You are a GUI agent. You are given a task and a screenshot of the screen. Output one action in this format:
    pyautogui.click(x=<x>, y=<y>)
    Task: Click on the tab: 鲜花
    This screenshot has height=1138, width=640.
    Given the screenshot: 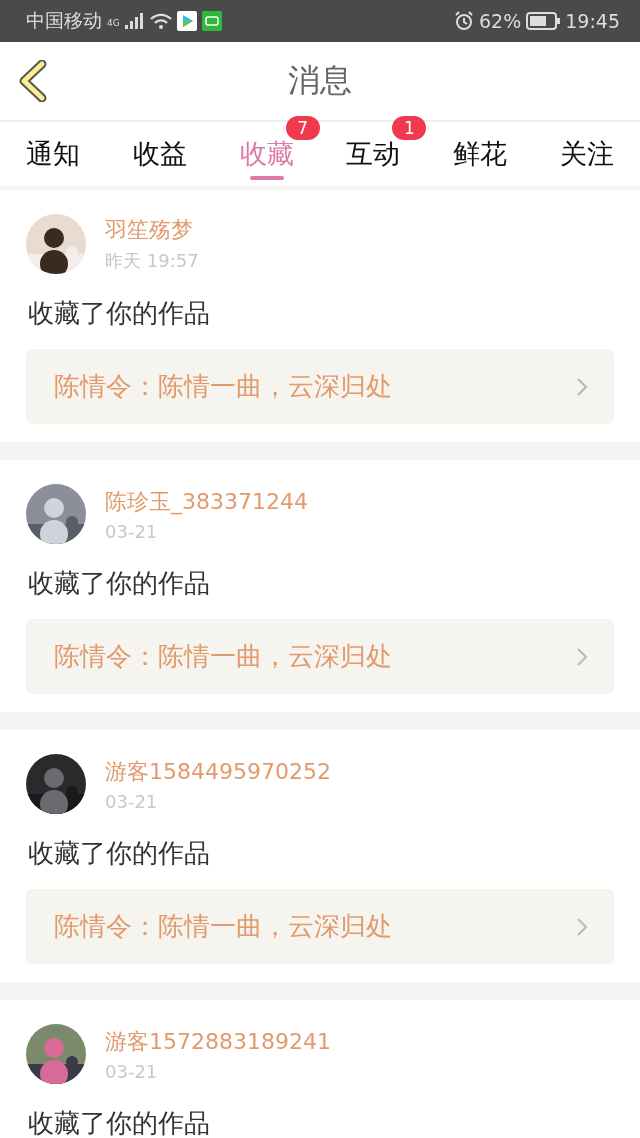 What is the action you would take?
    pyautogui.click(x=480, y=154)
    